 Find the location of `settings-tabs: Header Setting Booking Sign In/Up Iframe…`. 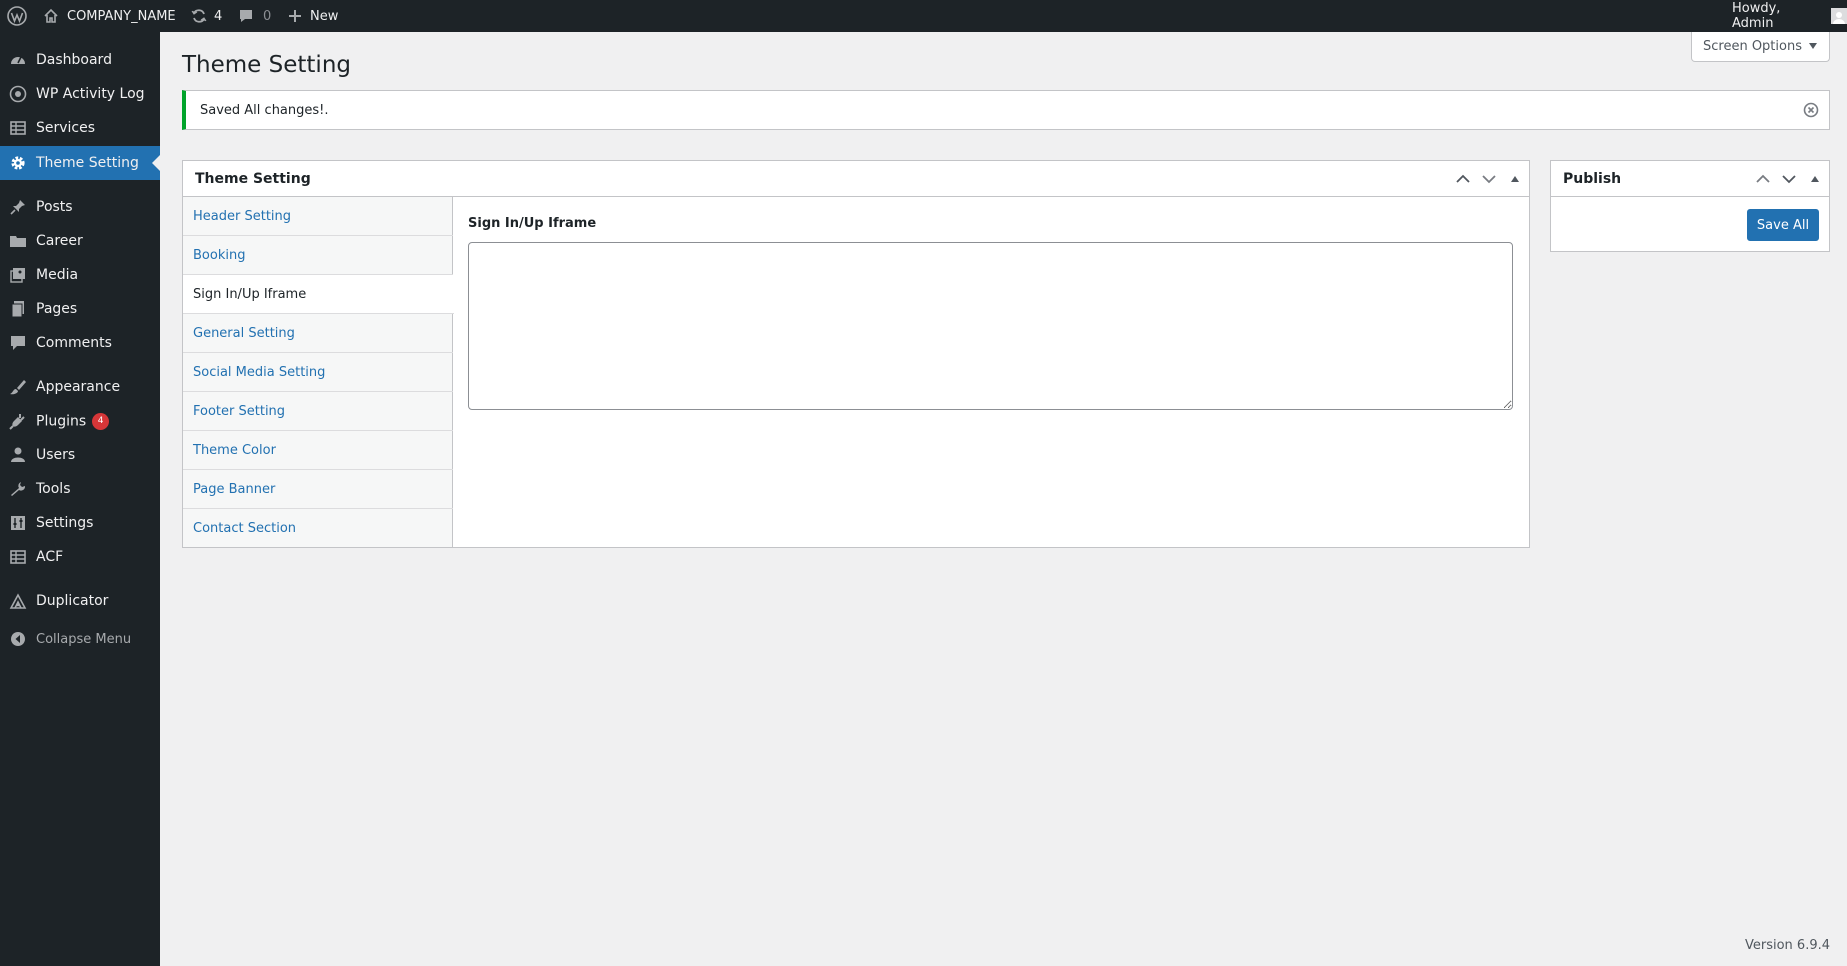

settings-tabs: Header Setting Booking Sign In/Up Iframe… is located at coordinates (318, 372).